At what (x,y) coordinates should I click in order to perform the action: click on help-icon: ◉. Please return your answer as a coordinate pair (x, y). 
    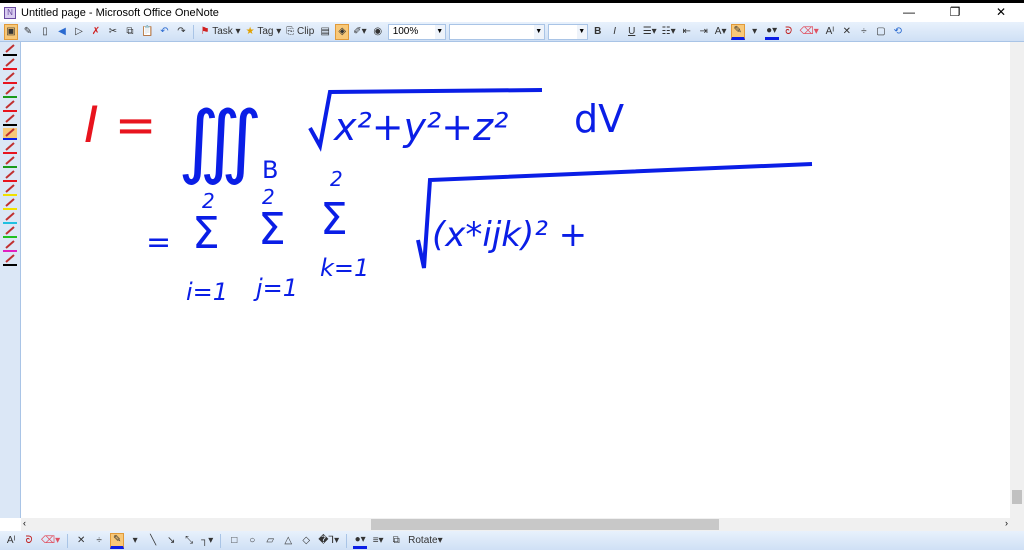
    Looking at the image, I should click on (378, 32).